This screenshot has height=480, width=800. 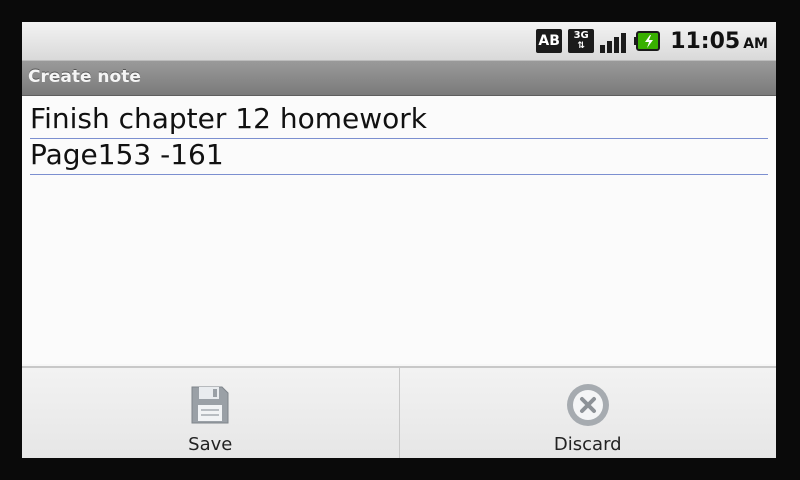 I want to click on battery-charging-icon, so click(x=649, y=41).